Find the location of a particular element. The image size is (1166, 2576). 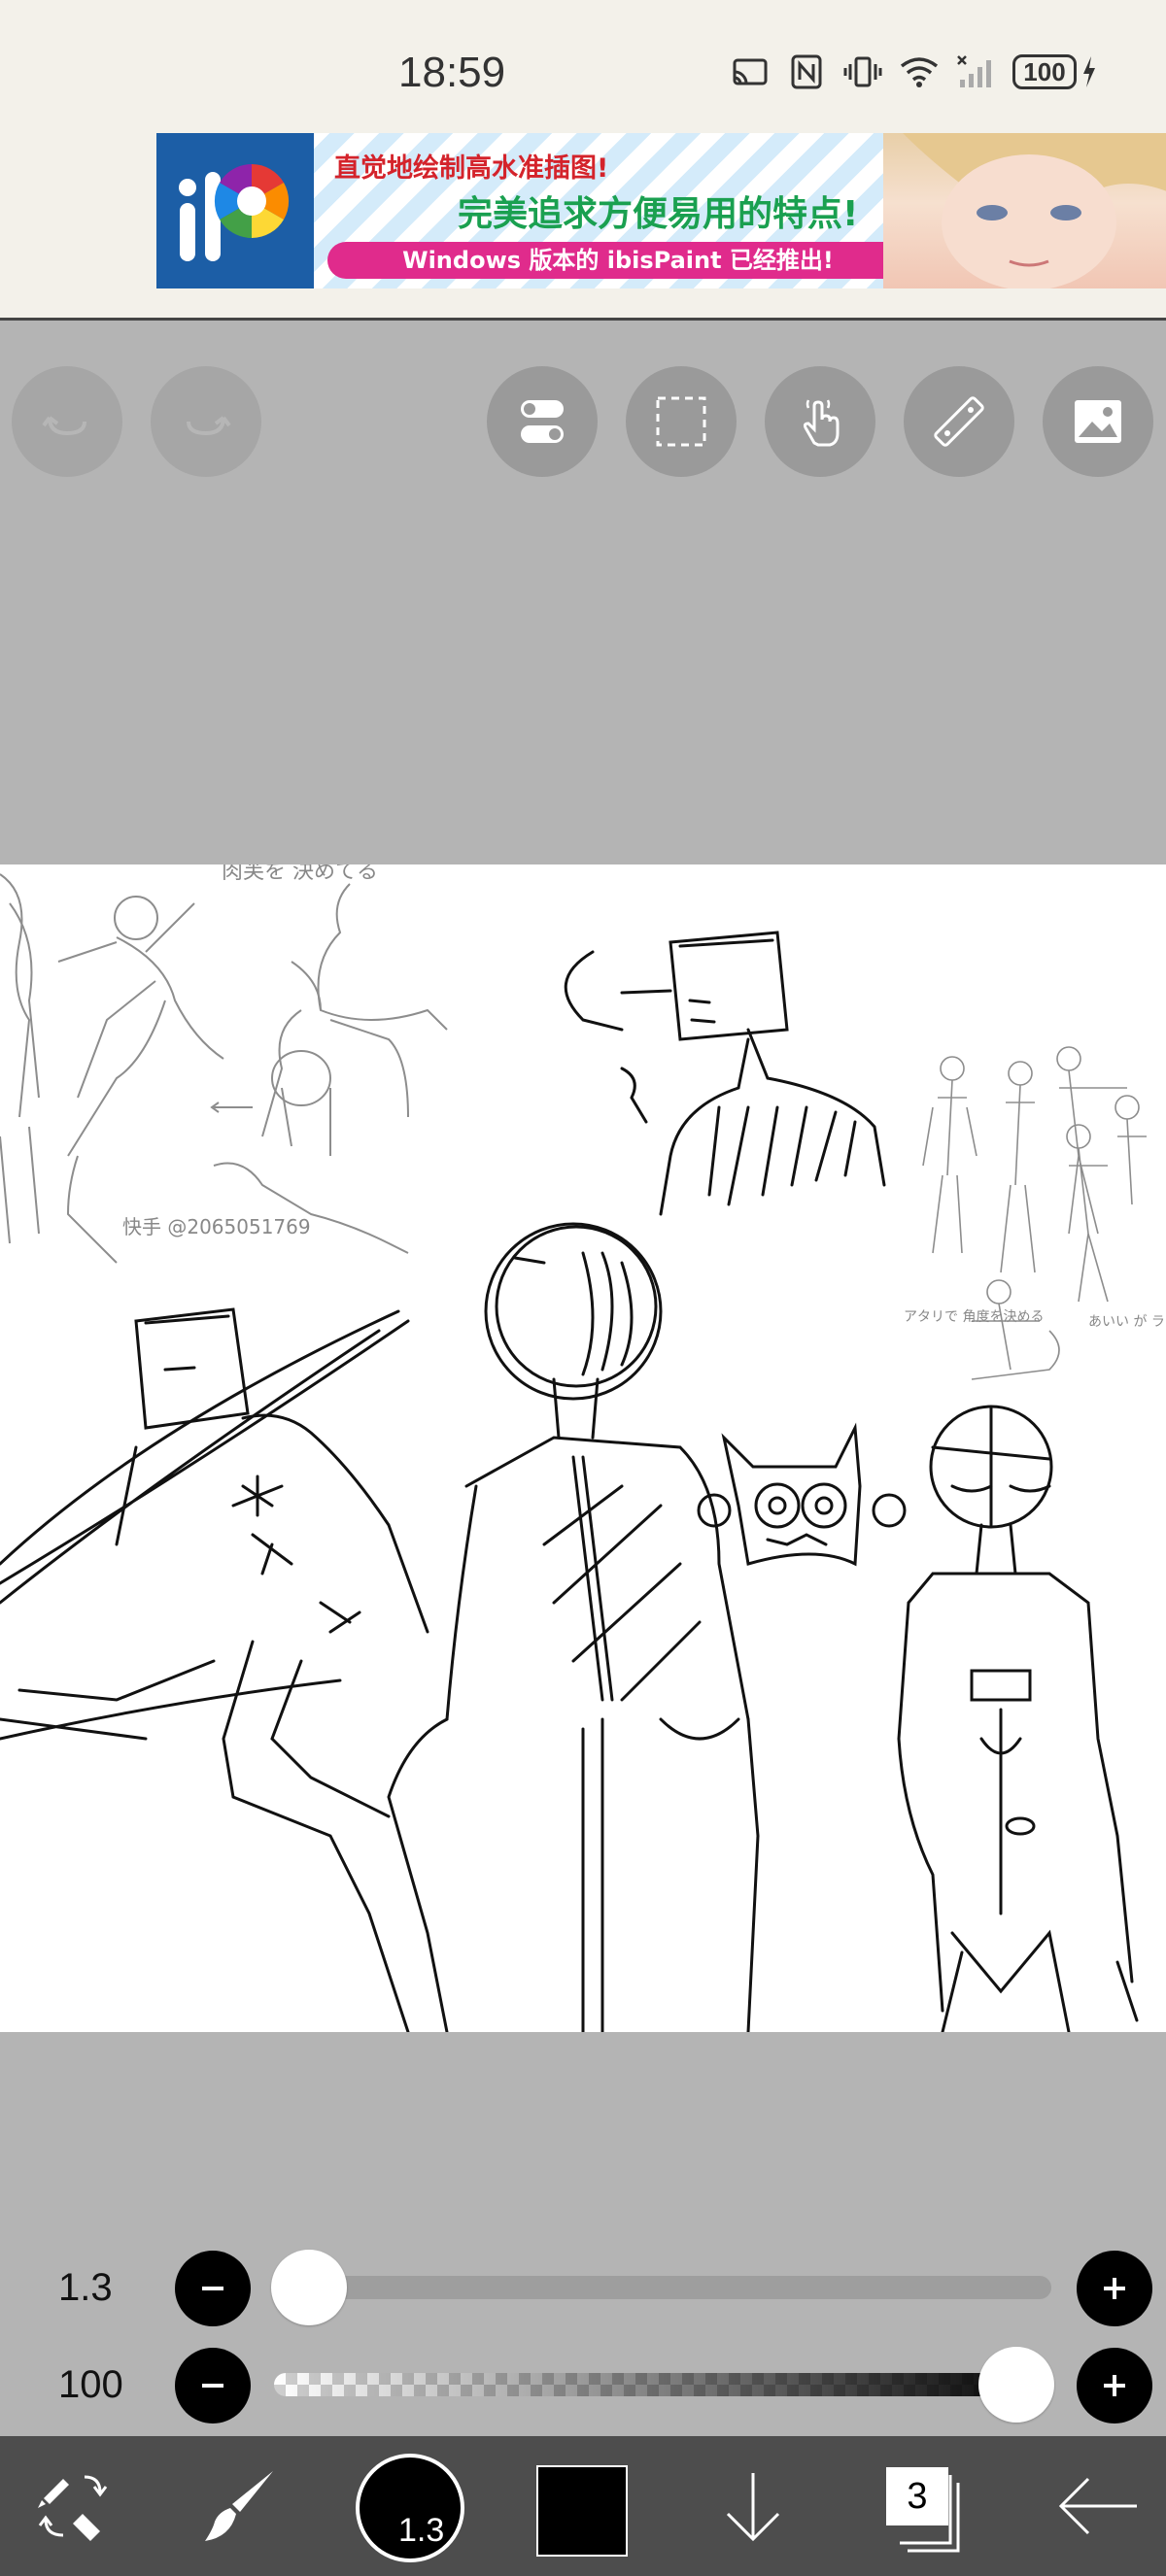

reference-sketch-left is located at coordinates (224, 1068).